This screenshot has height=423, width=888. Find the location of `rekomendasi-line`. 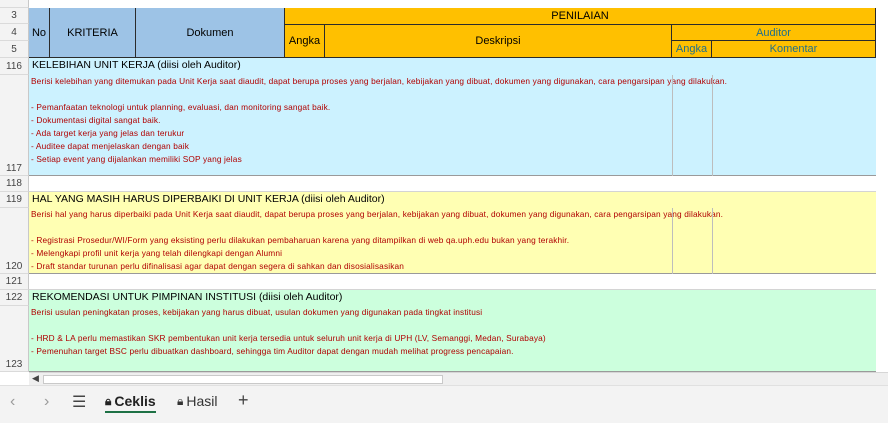

rekomendasi-line is located at coordinates (288, 325).